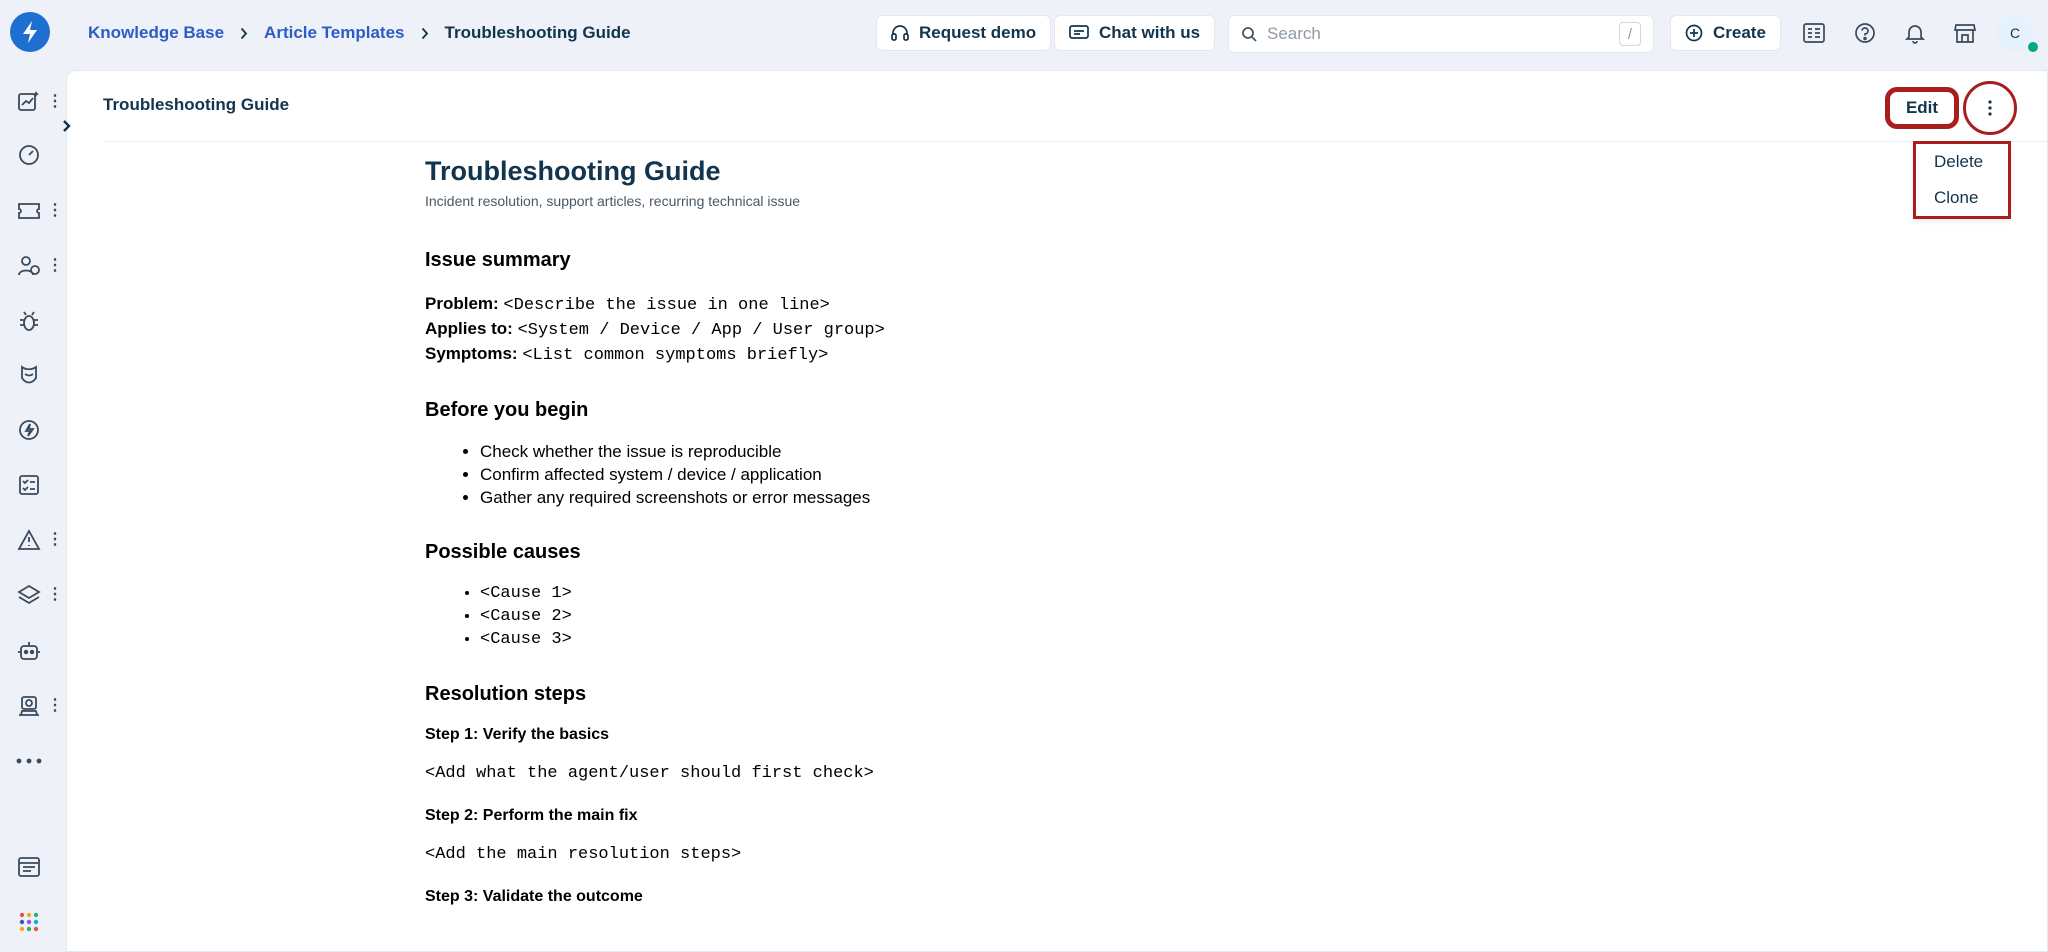 Image resolution: width=2048 pixels, height=952 pixels. Describe the element at coordinates (29, 651) in the screenshot. I see `bot-icon` at that location.